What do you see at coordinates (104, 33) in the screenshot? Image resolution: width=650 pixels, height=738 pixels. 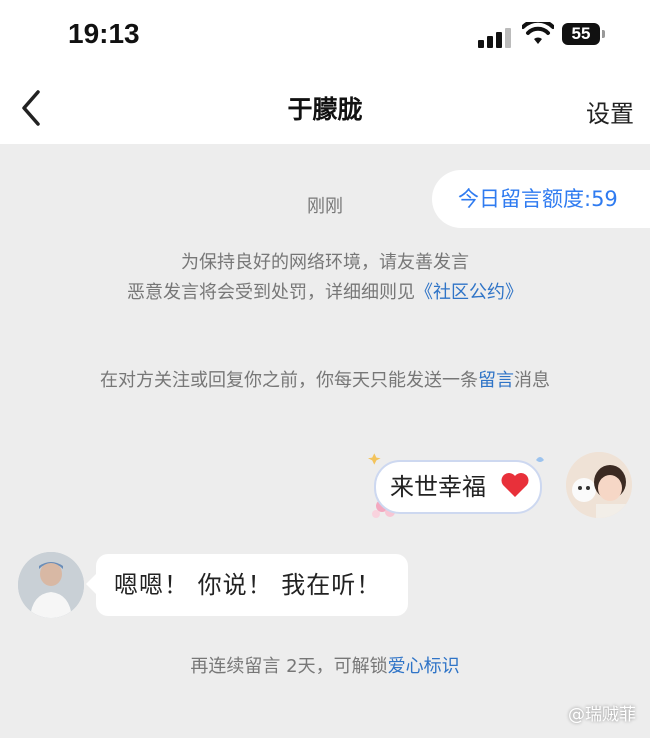 I see `status-time: 19:13` at bounding box center [104, 33].